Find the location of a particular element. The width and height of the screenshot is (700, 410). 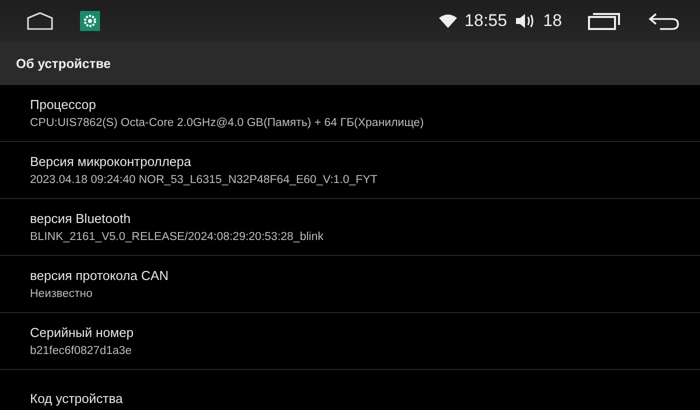

volume-icon is located at coordinates (525, 21).